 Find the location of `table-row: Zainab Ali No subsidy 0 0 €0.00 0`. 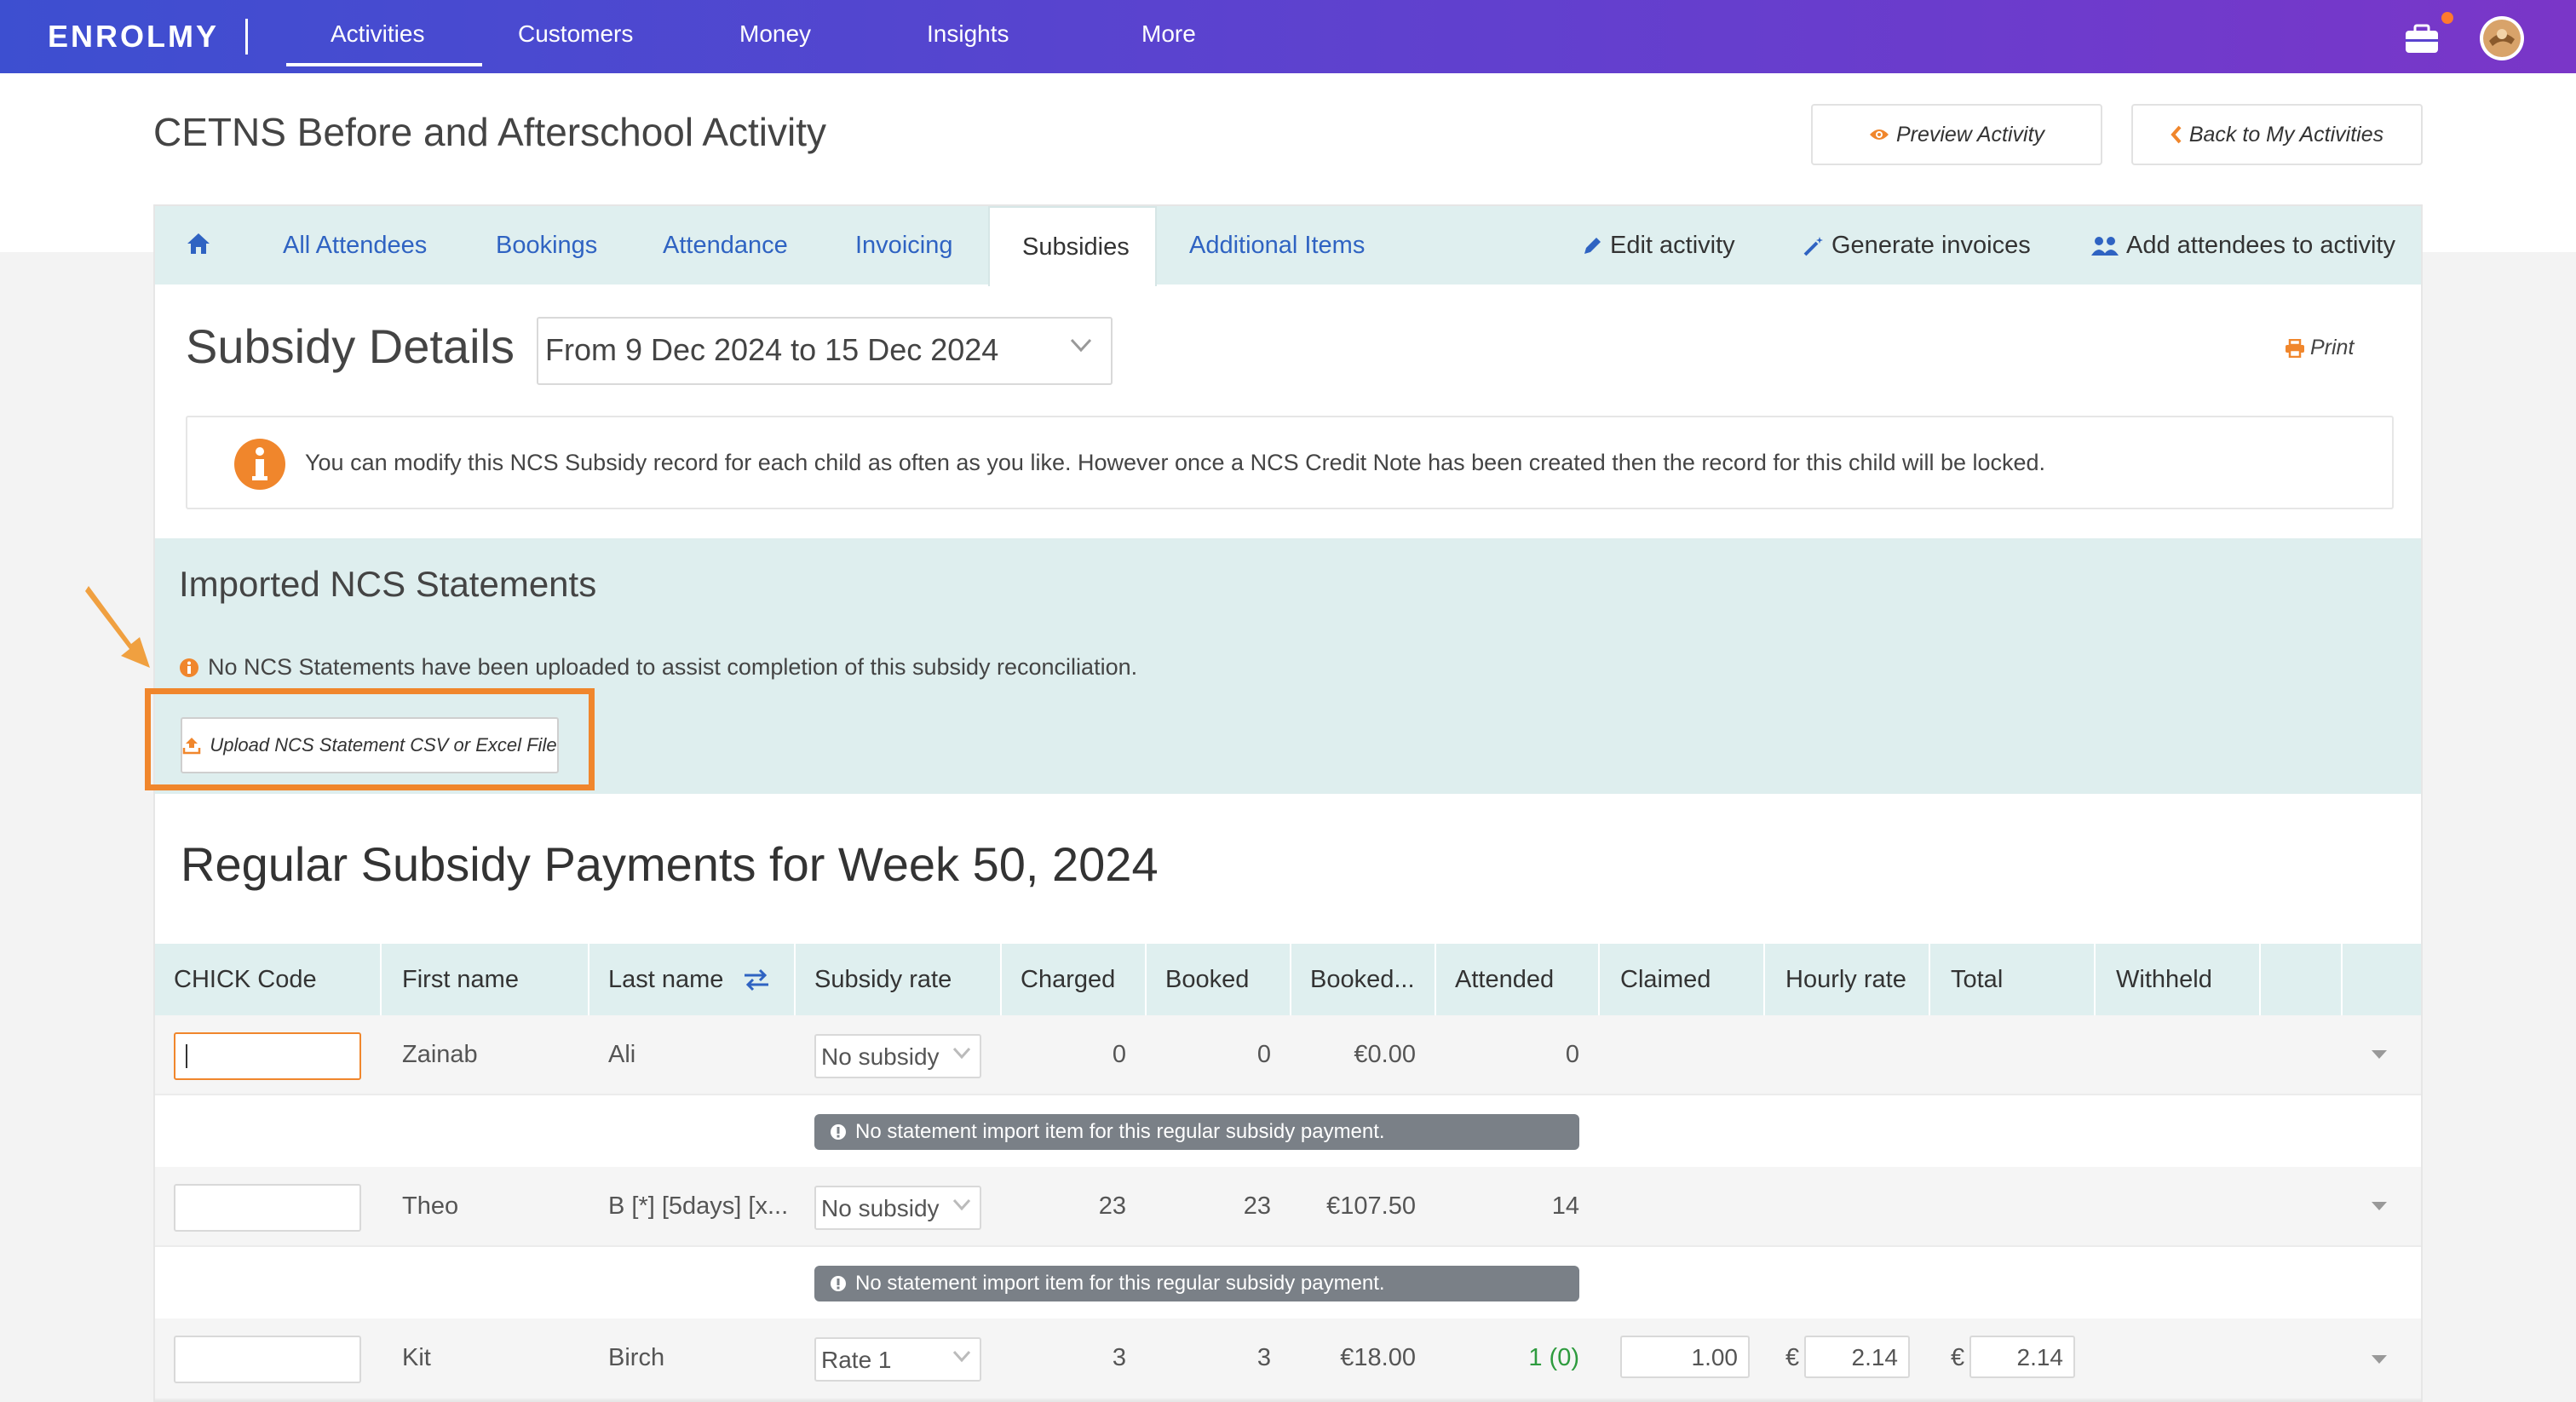

table-row: Zainab Ali No subsidy 0 0 €0.00 0 is located at coordinates (1288, 1055).